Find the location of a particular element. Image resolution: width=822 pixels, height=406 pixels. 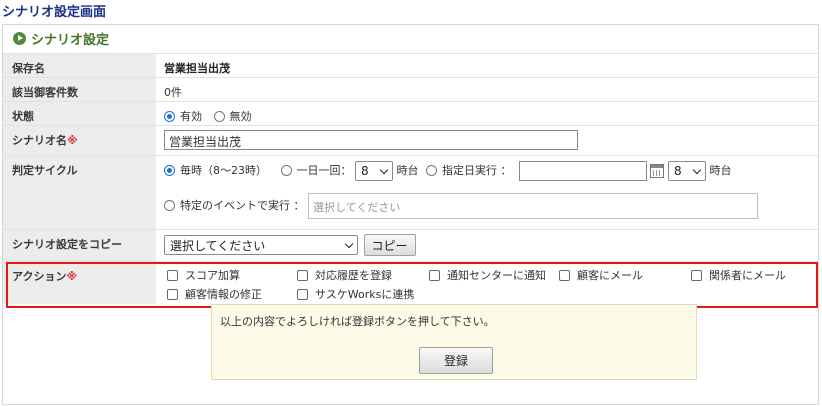

cycle-specific-date-radio is located at coordinates (431, 170).